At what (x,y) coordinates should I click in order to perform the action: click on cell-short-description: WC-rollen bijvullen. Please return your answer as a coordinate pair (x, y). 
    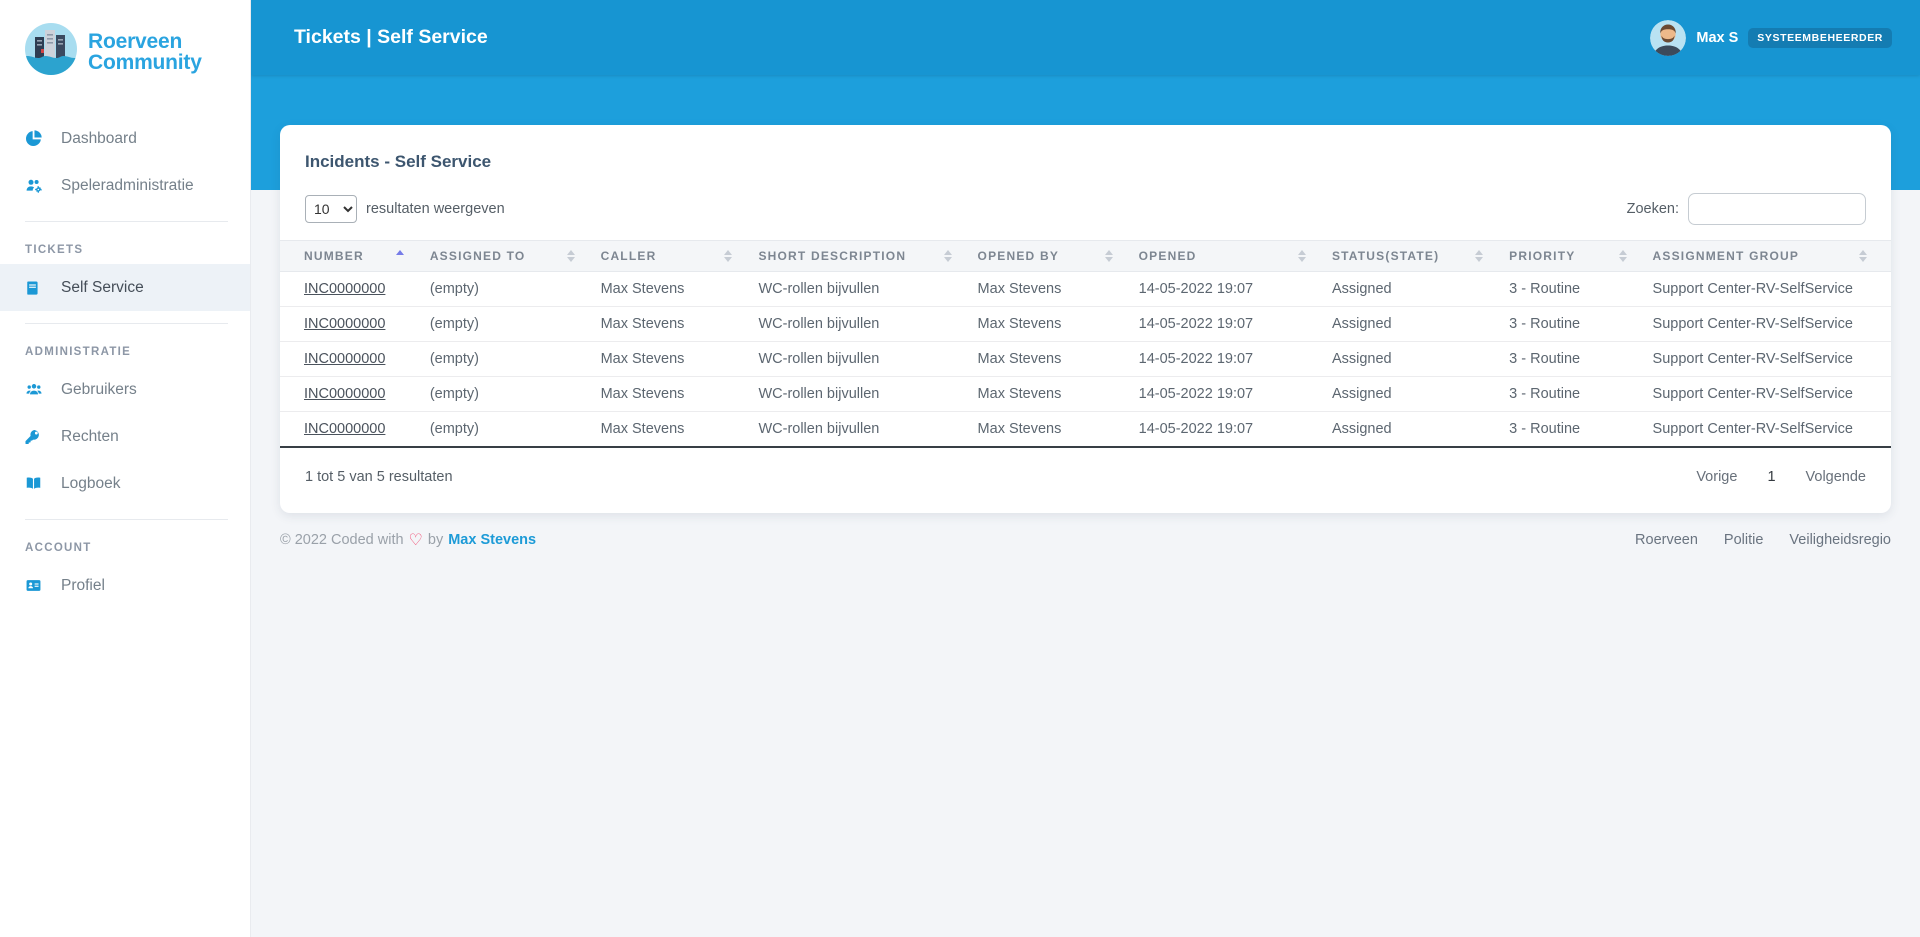
    Looking at the image, I should click on (868, 289).